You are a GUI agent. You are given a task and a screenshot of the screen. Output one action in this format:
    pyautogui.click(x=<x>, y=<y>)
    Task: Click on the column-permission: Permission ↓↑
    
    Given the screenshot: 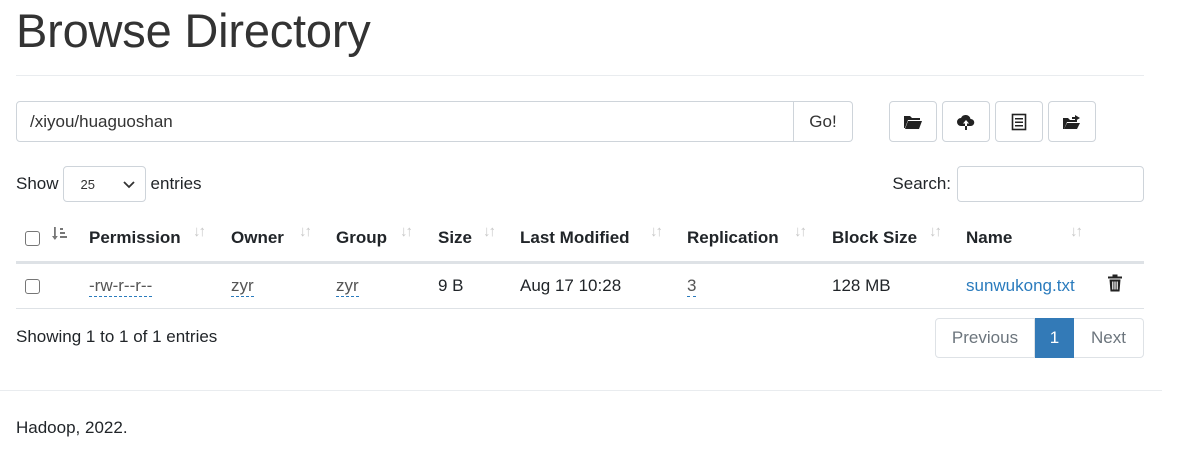 What is the action you would take?
    pyautogui.click(x=160, y=240)
    